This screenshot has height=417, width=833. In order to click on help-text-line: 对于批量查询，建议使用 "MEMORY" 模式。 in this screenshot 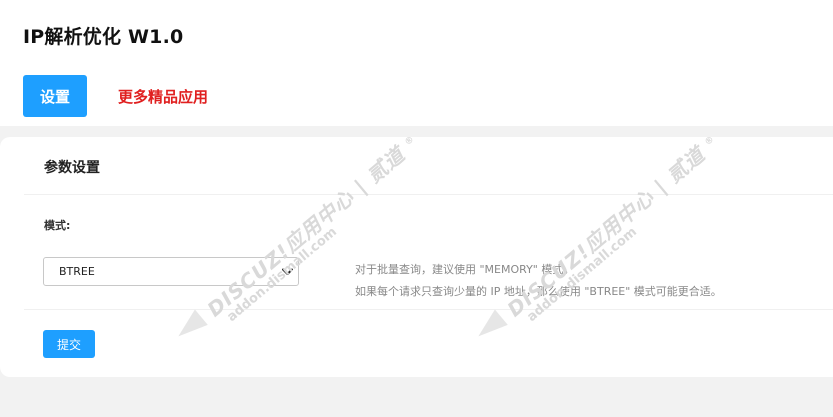, I will do `click(465, 269)`.